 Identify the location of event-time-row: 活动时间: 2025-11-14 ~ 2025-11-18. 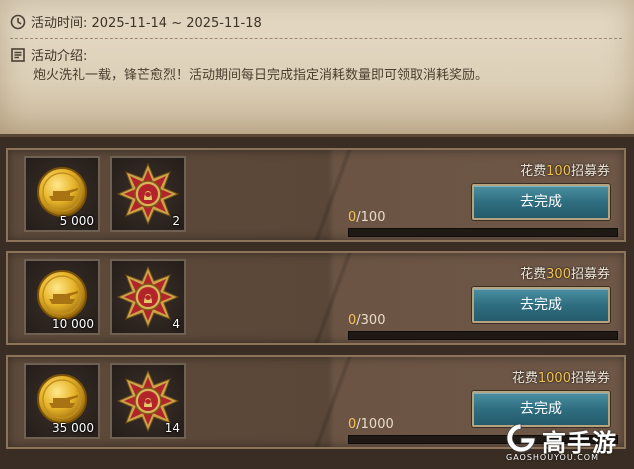
(136, 21).